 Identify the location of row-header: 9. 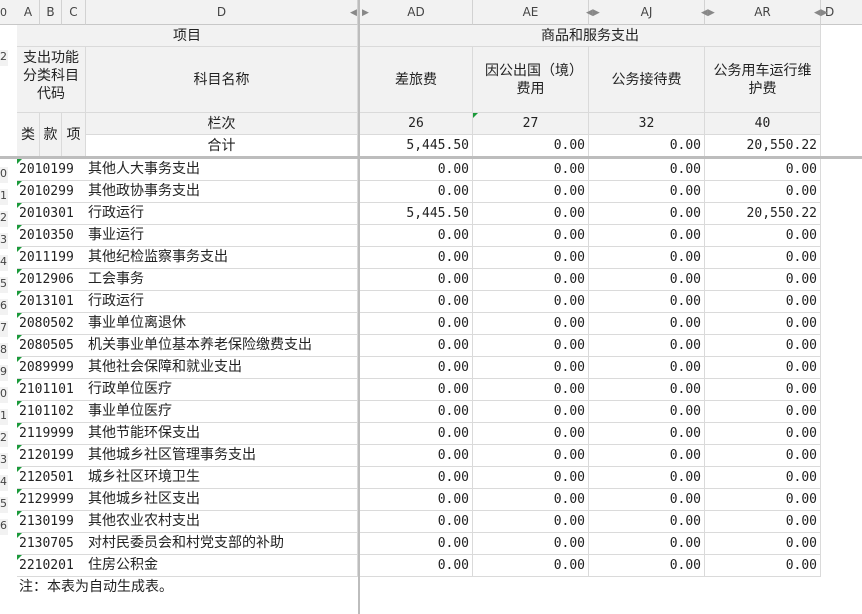
(4, 373).